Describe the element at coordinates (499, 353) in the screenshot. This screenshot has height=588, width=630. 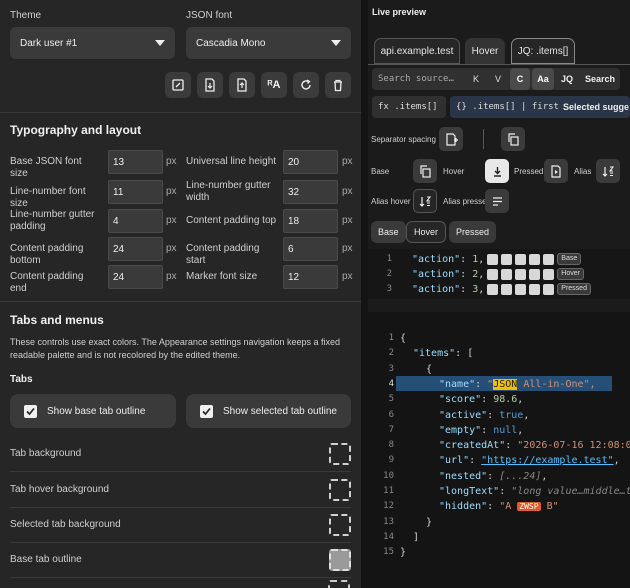
I see `json-line: 2 "items": [` at that location.